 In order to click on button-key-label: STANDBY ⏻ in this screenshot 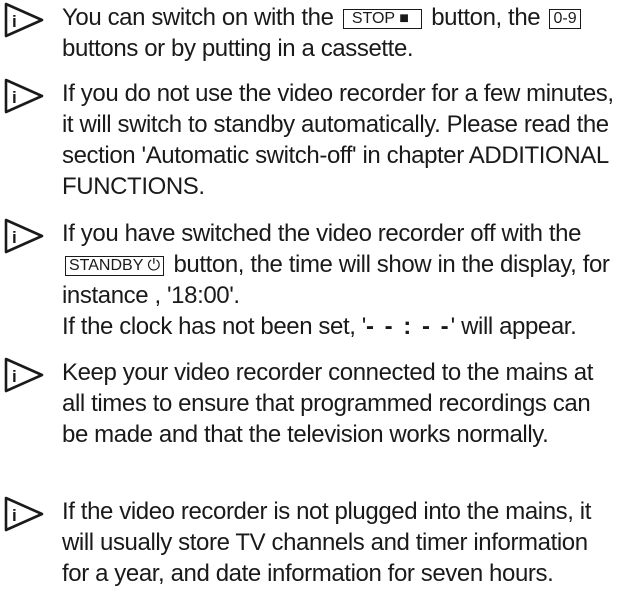, I will do `click(115, 266)`.